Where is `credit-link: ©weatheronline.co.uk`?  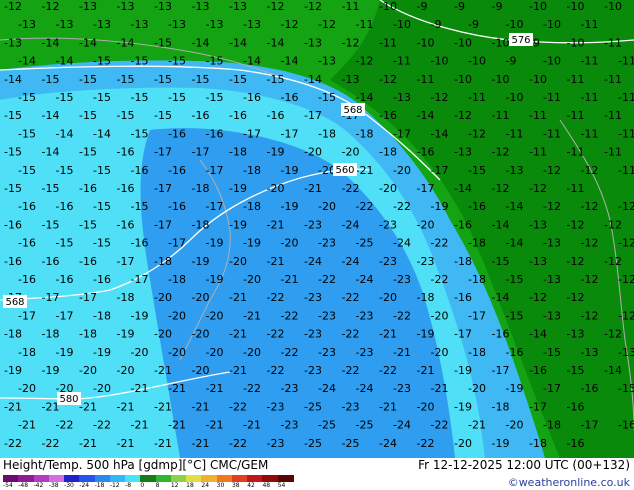 credit-link: ©weatheronline.co.uk is located at coordinates (569, 482).